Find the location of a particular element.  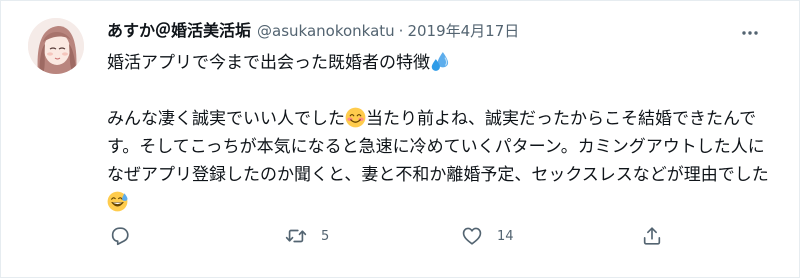

more-dots-icon is located at coordinates (750, 33).